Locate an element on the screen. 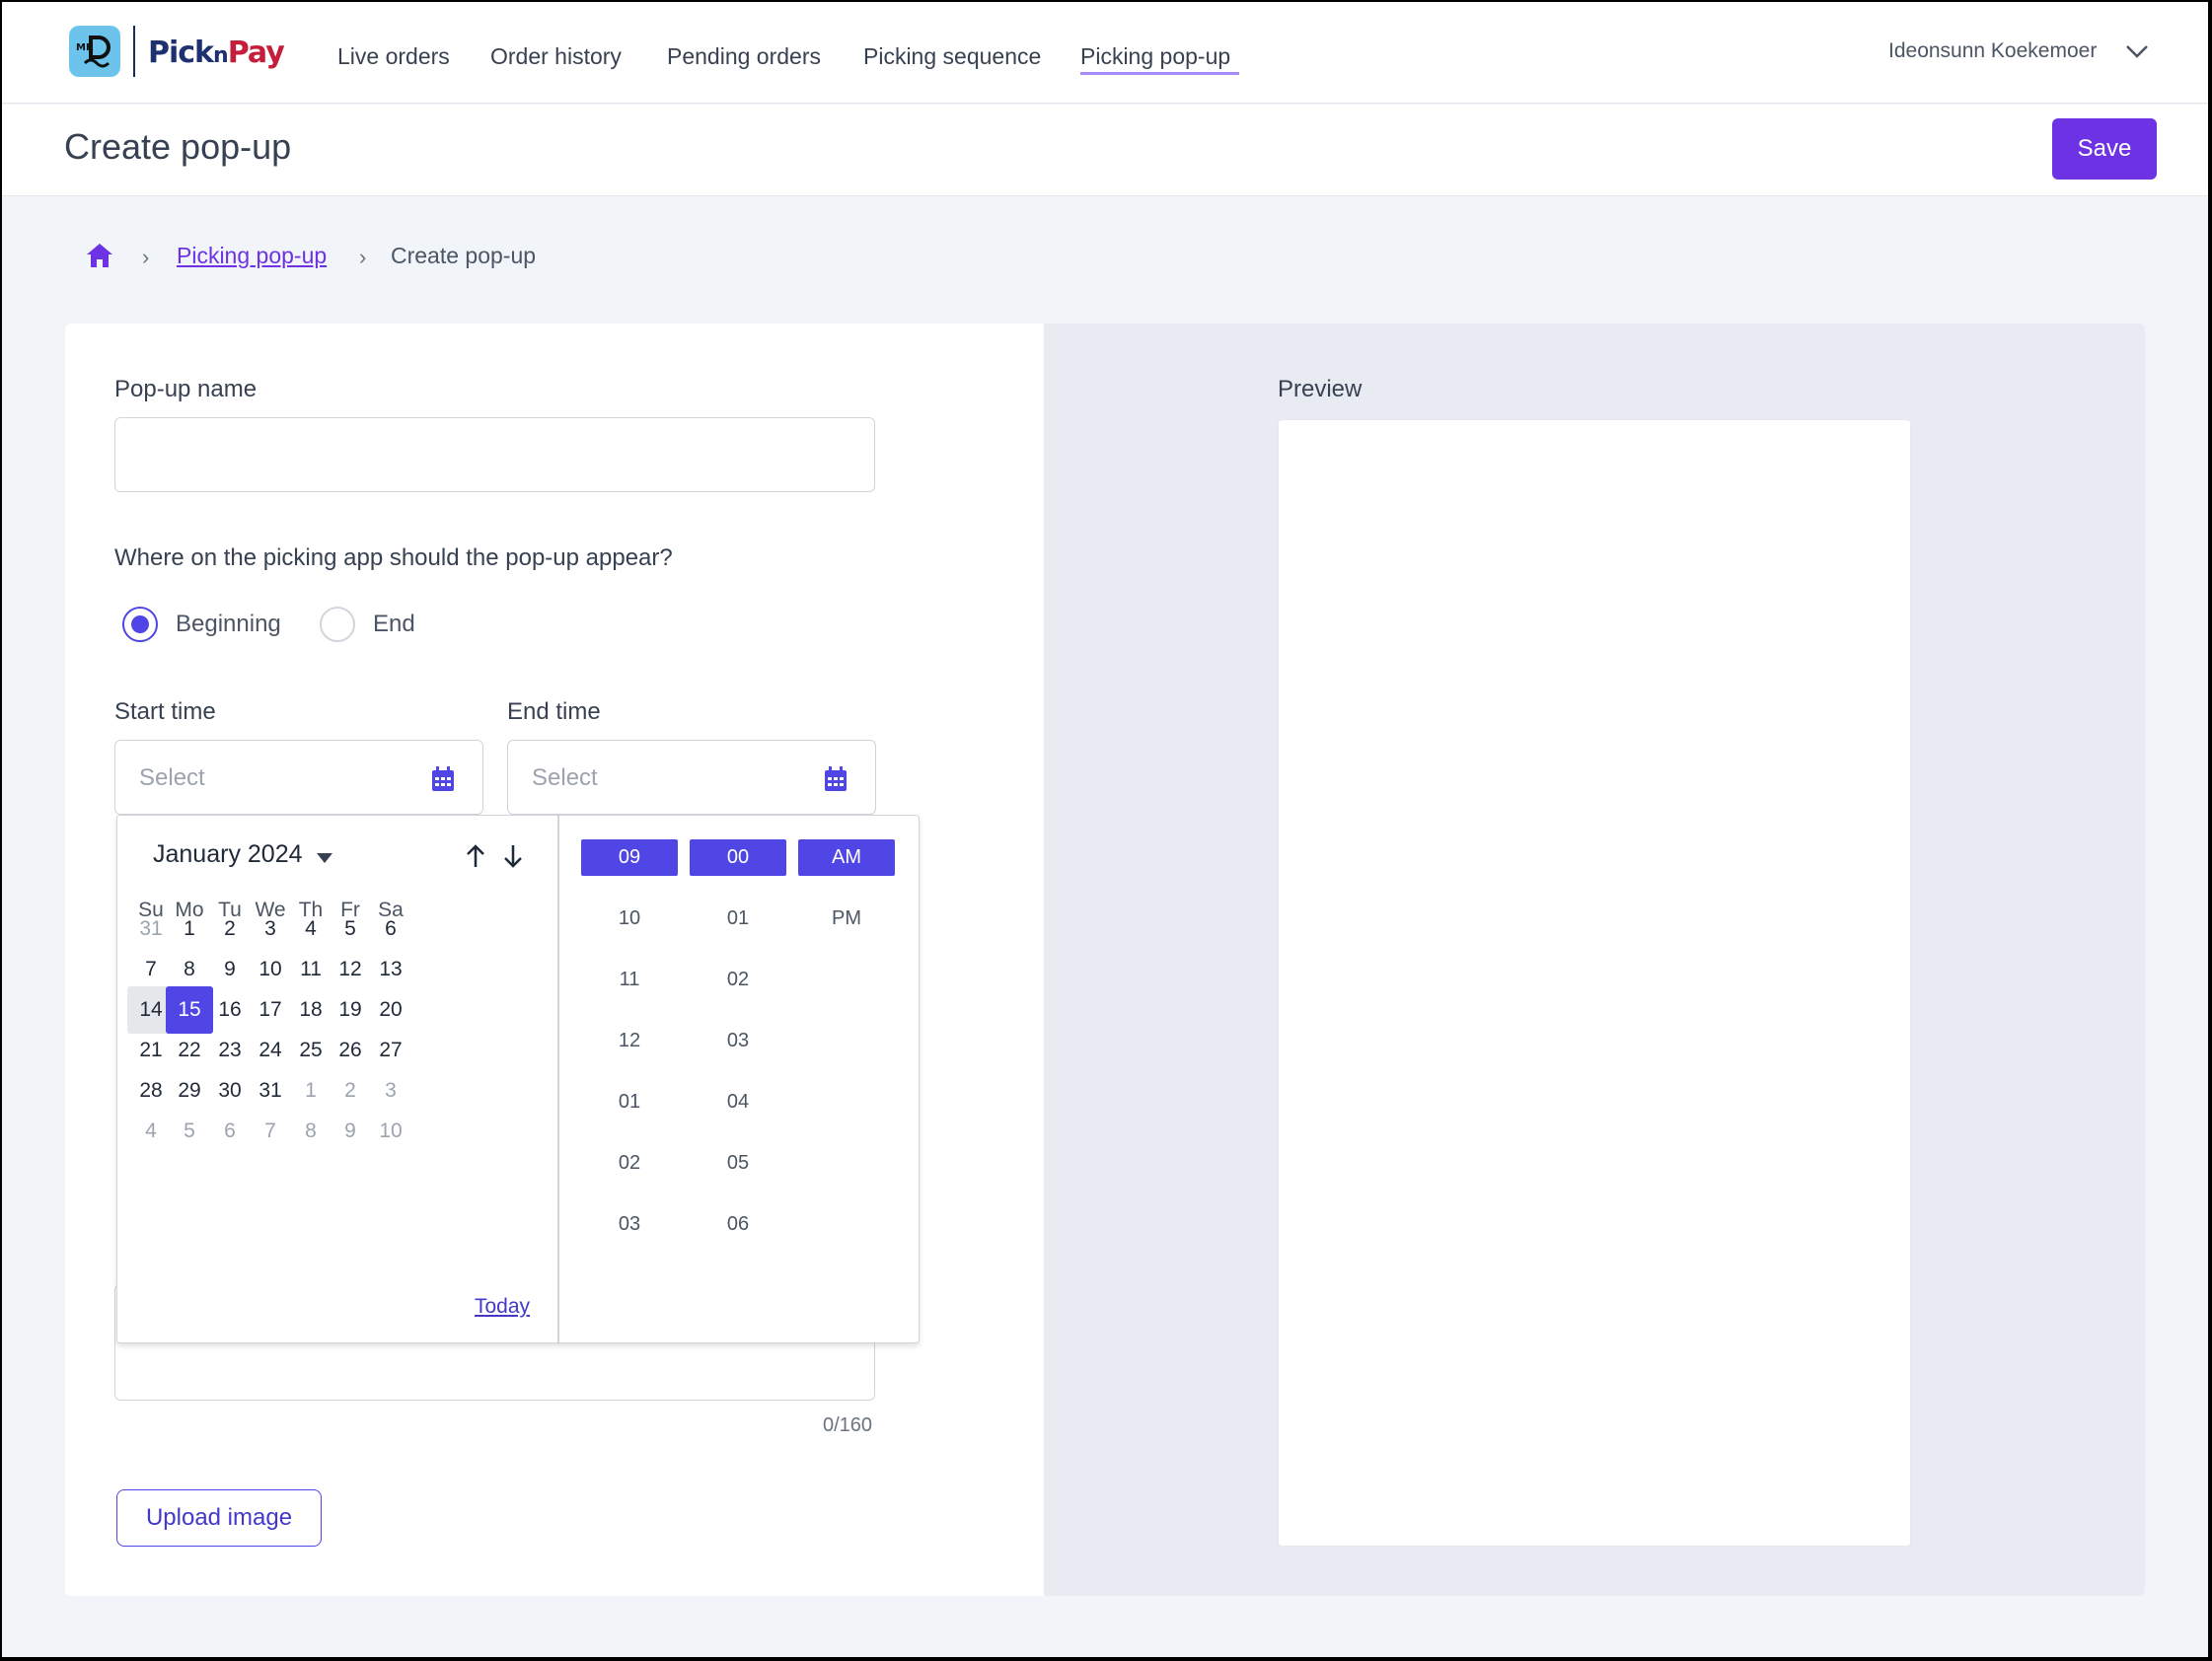 This screenshot has height=1661, width=2212. popup-name-input is located at coordinates (494, 454).